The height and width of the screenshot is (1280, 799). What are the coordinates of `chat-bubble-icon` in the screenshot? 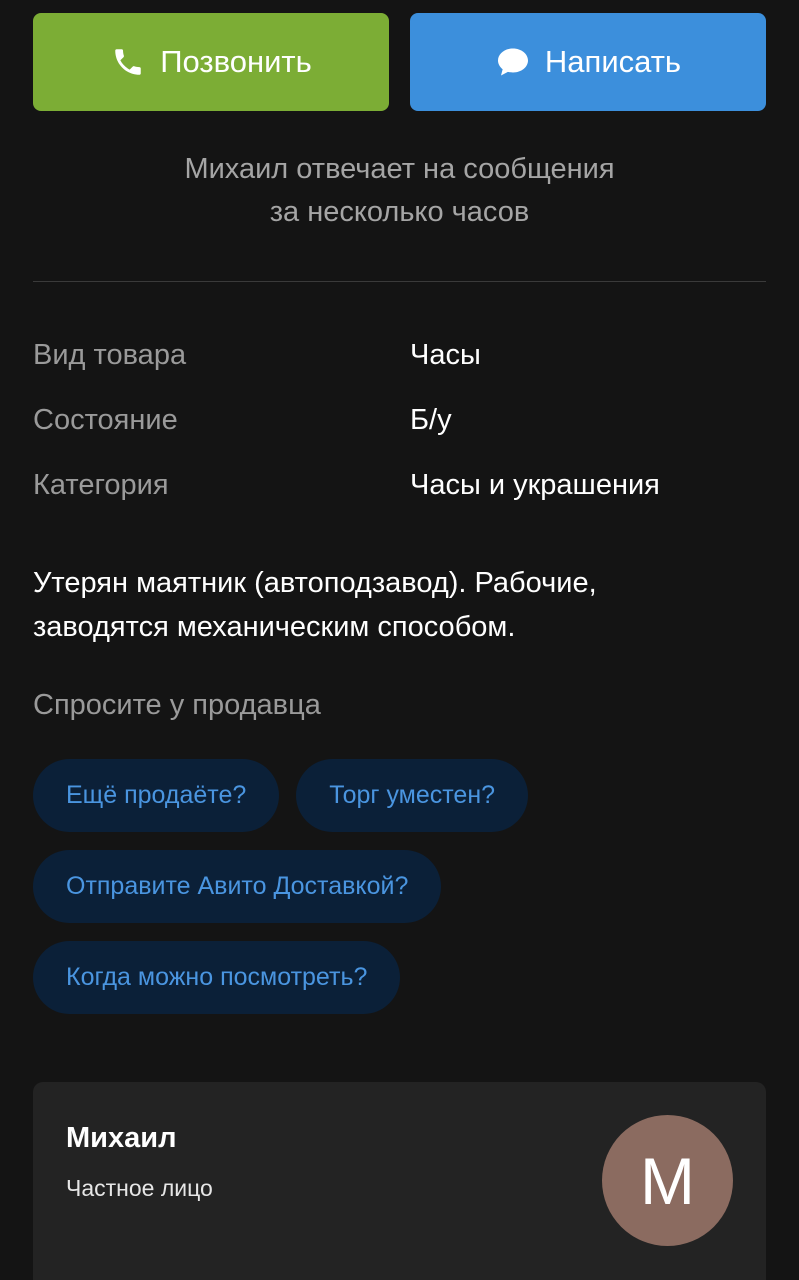 It's located at (513, 62).